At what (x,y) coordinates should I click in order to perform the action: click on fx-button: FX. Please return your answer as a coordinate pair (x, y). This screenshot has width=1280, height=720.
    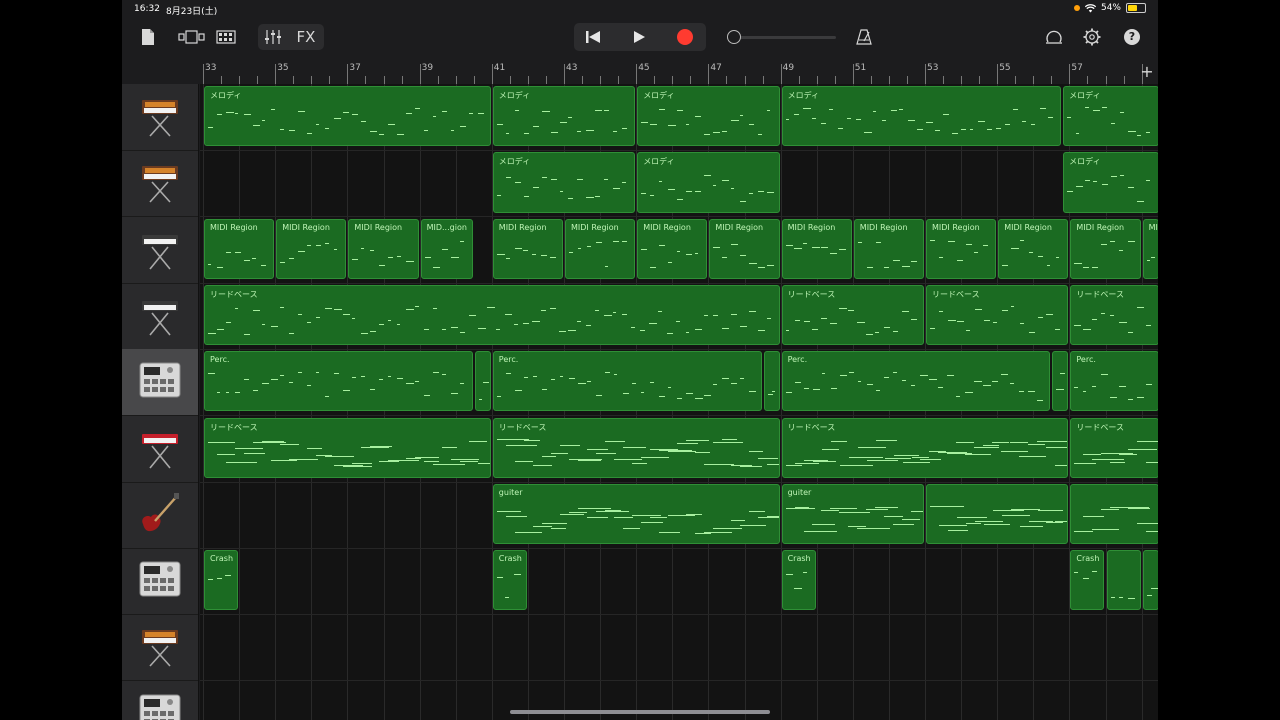
    Looking at the image, I should click on (306, 37).